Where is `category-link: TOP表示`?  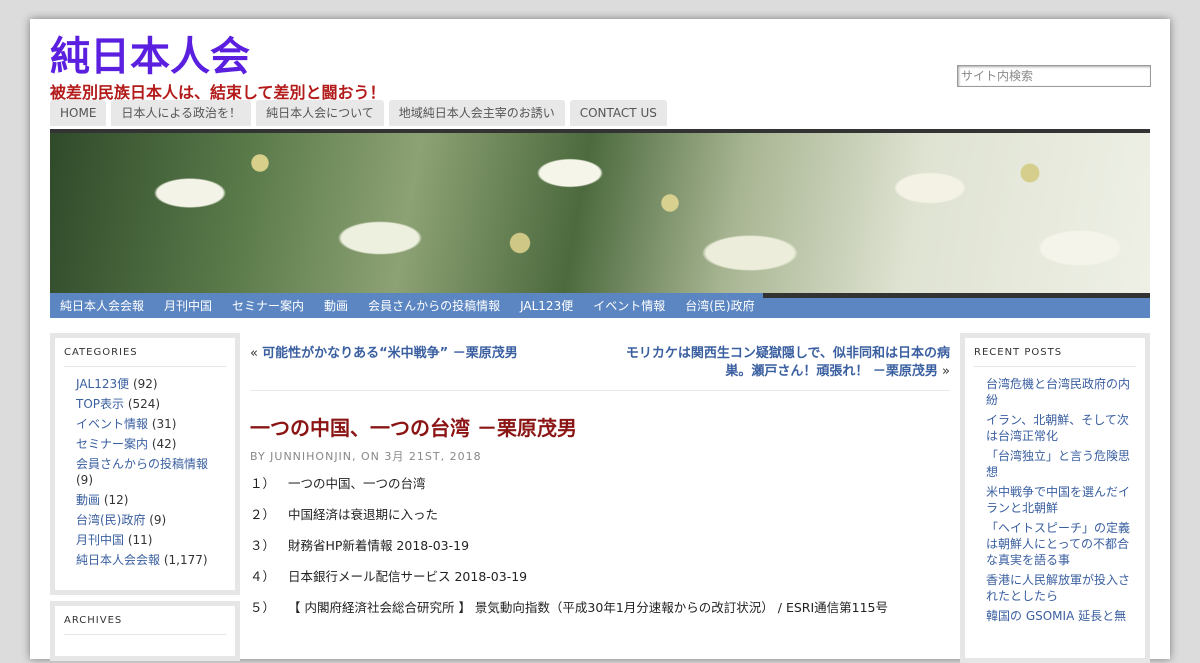
category-link: TOP表示 is located at coordinates (100, 404).